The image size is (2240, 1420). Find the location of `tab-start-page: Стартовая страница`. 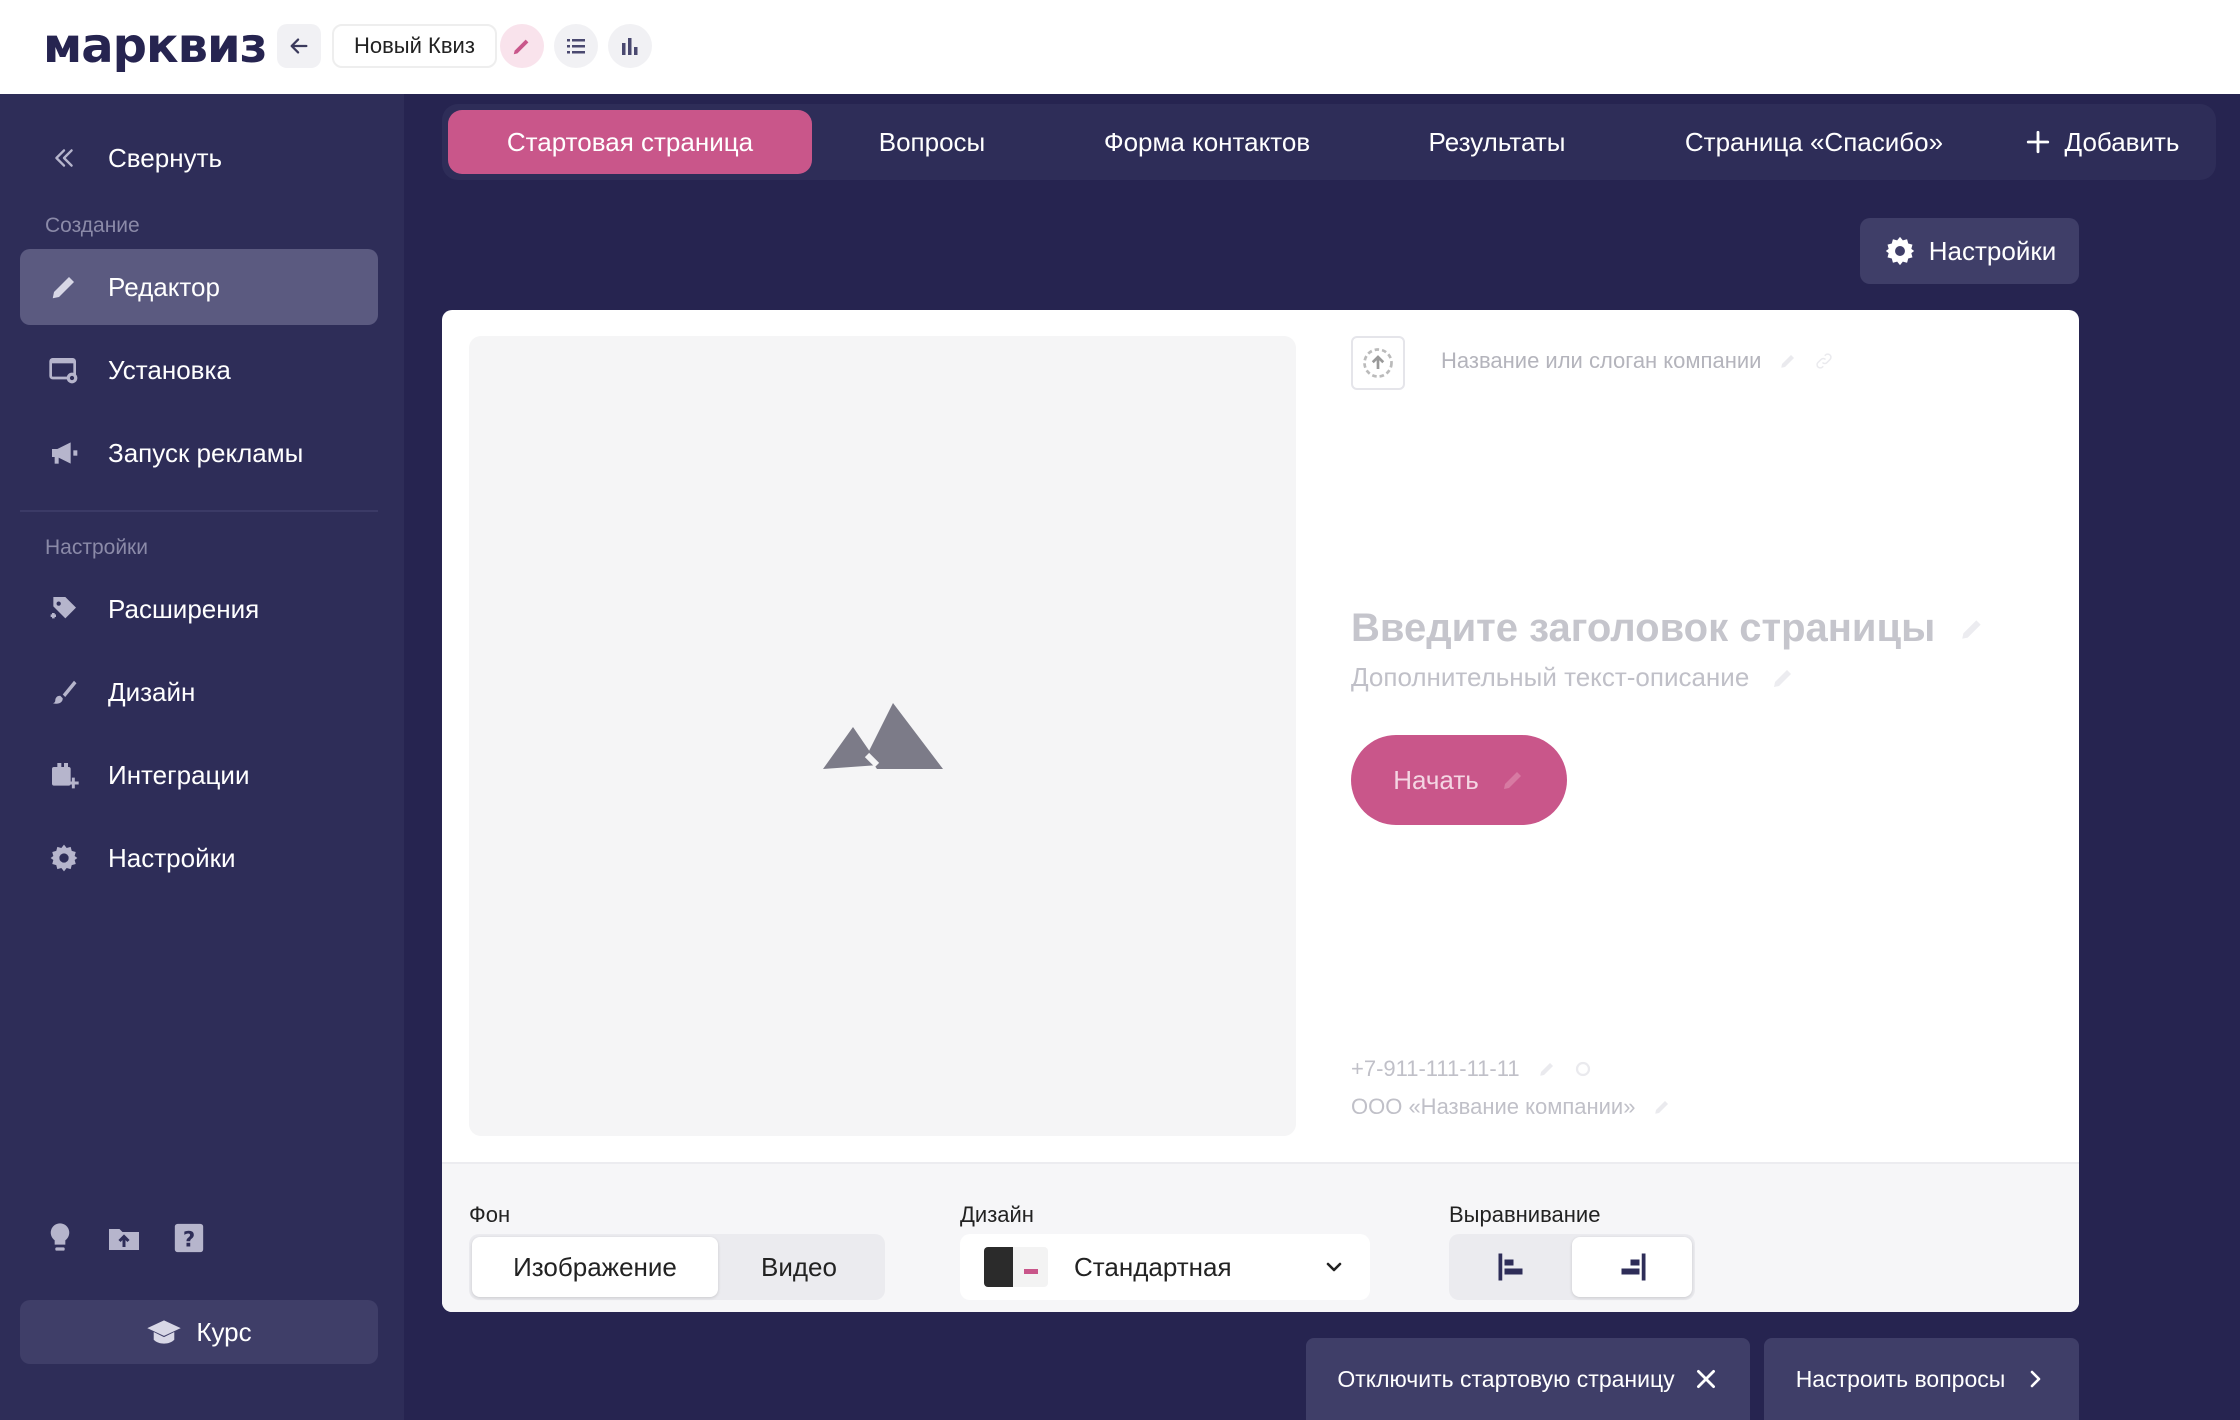

tab-start-page: Стартовая страница is located at coordinates (630, 142).